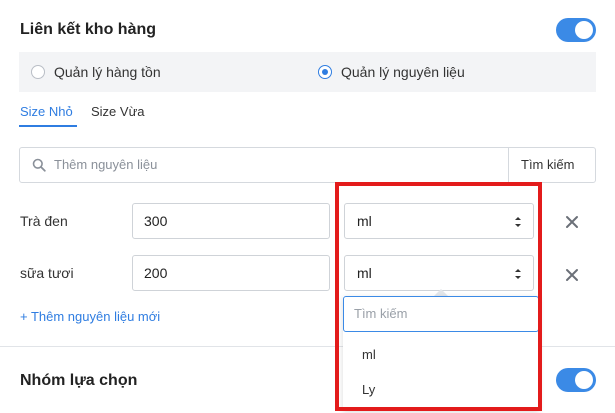  What do you see at coordinates (547, 164) in the screenshot?
I see `search-button: Tìm kiếm` at bounding box center [547, 164].